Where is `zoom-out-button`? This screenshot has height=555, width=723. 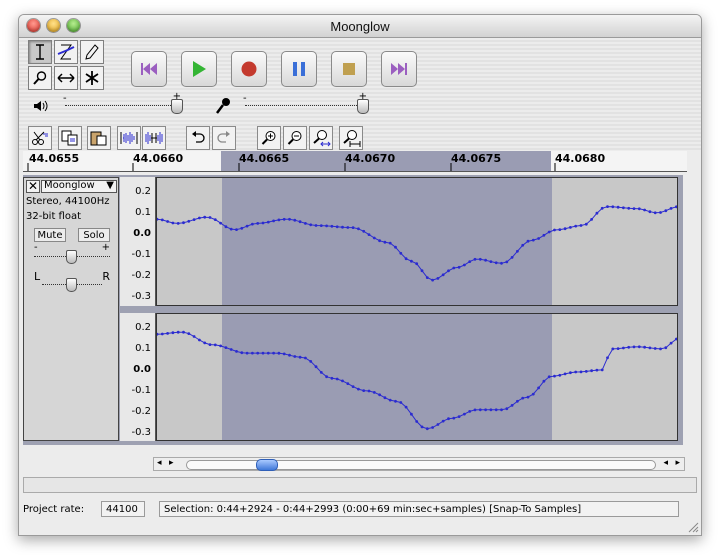 zoom-out-button is located at coordinates (295, 138).